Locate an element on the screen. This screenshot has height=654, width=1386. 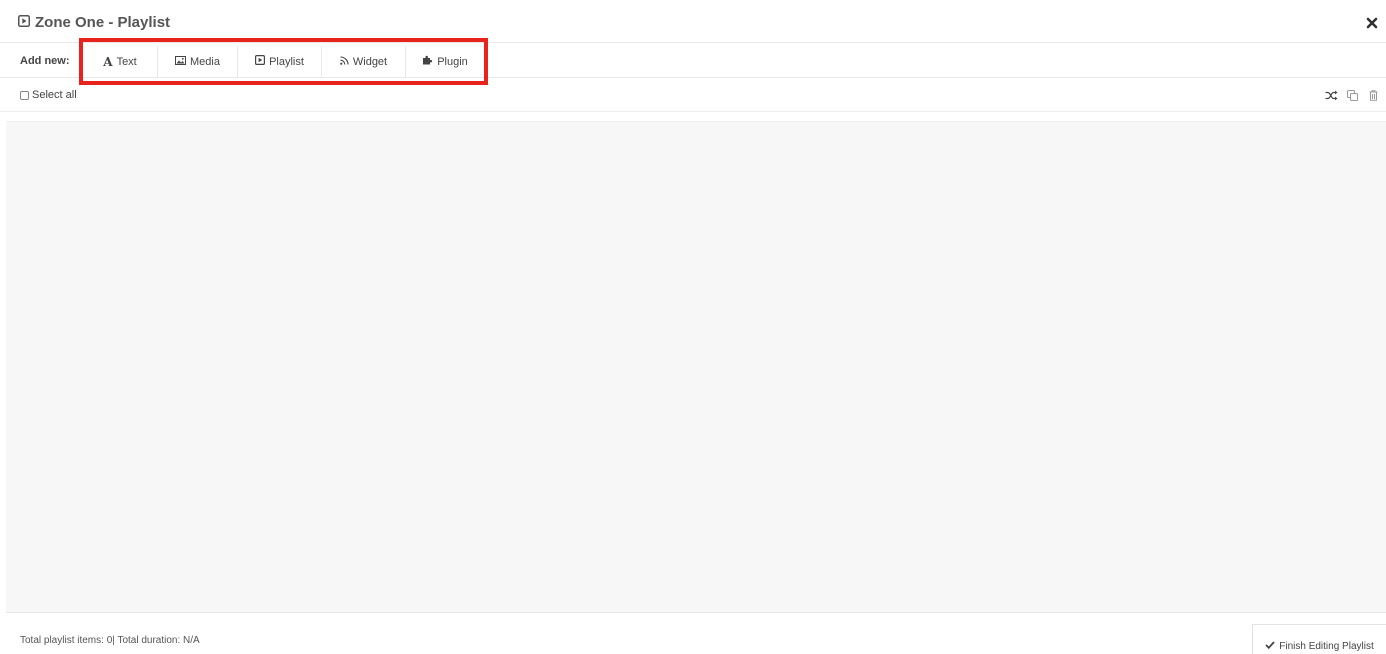
trash-icon is located at coordinates (1373, 95).